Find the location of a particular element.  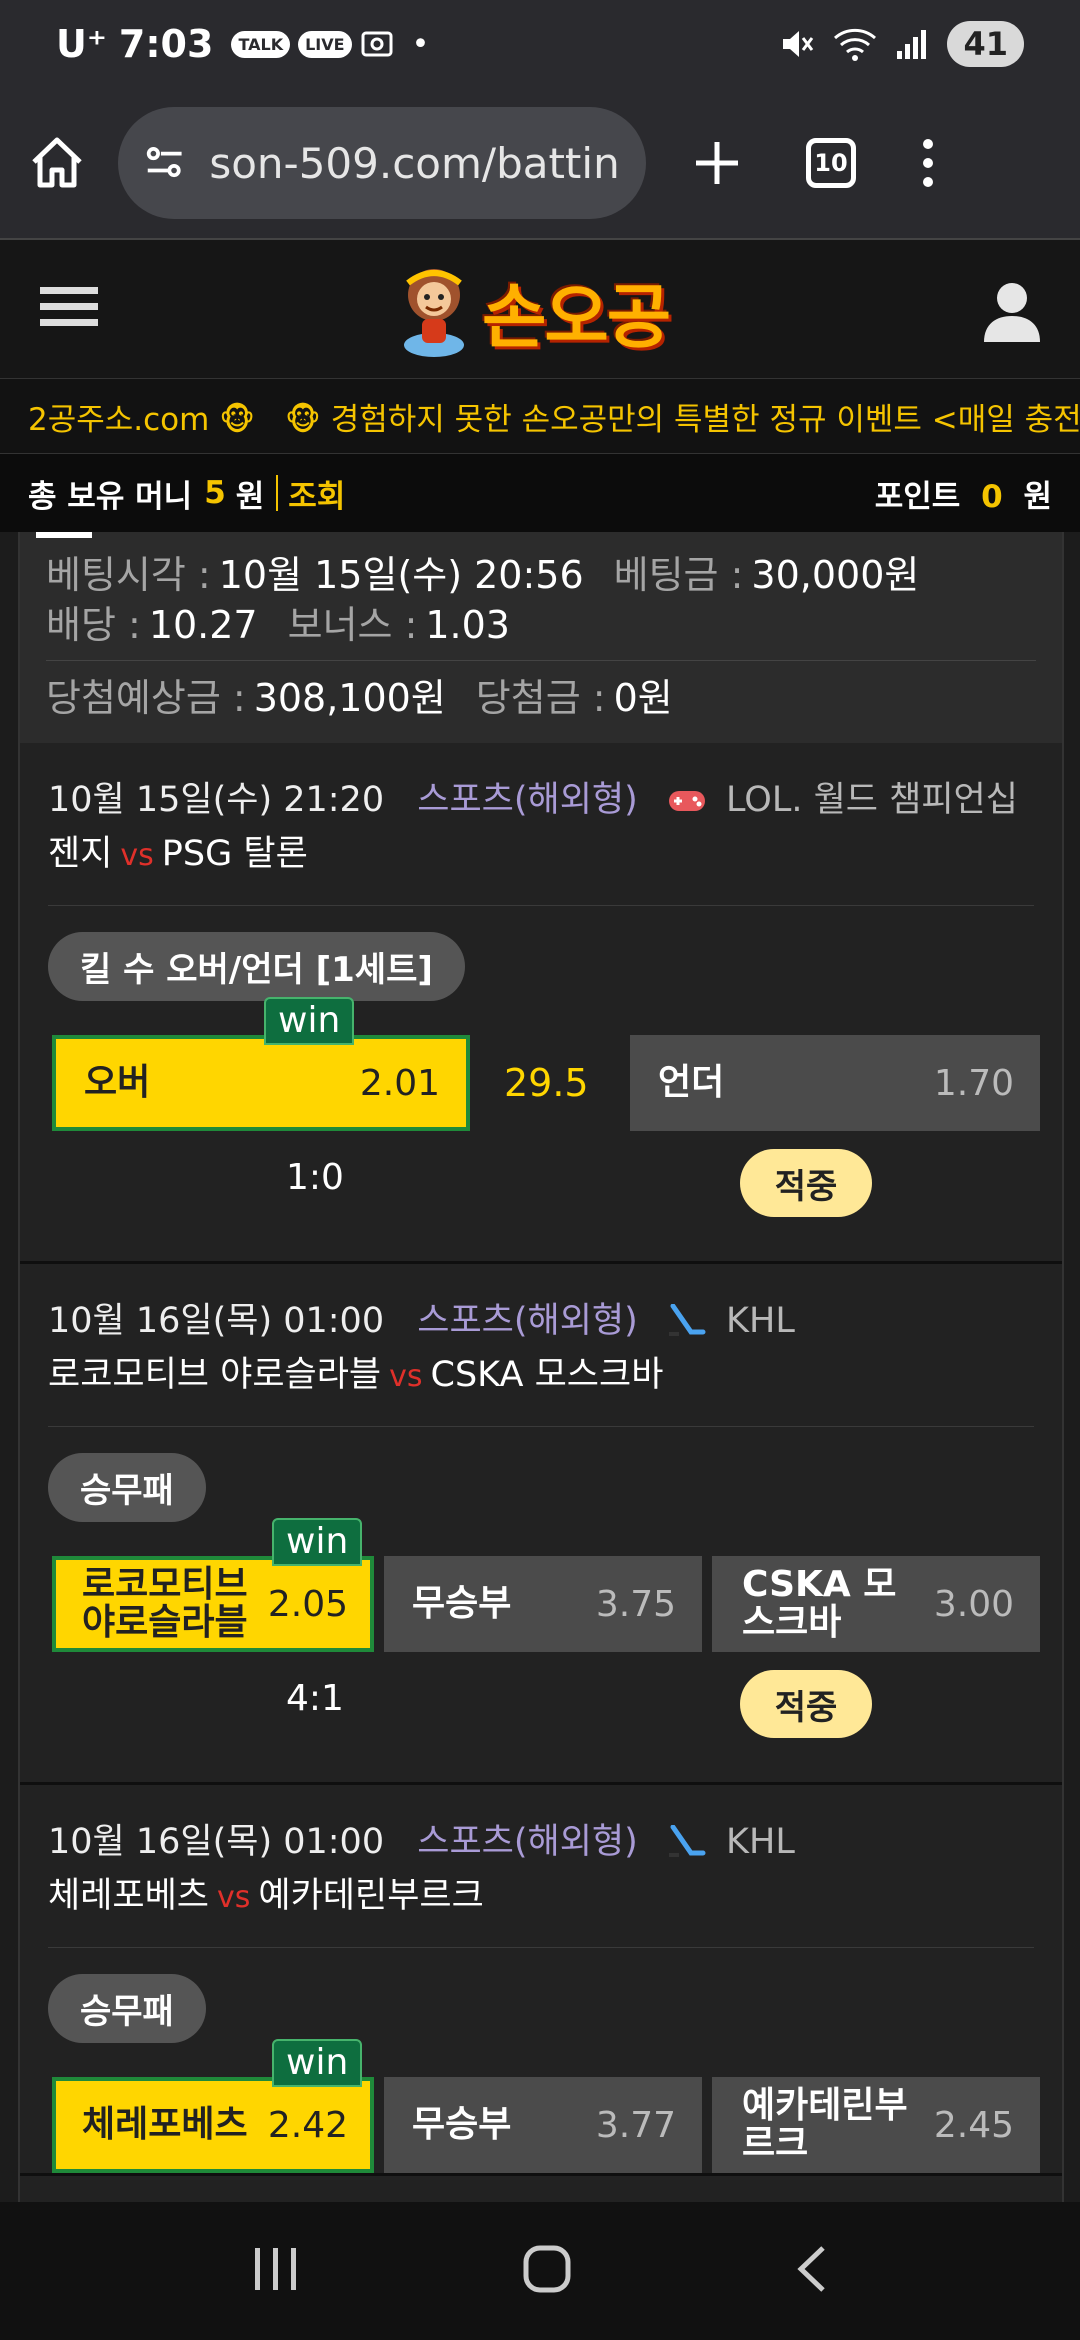

home-icon is located at coordinates (57, 162).